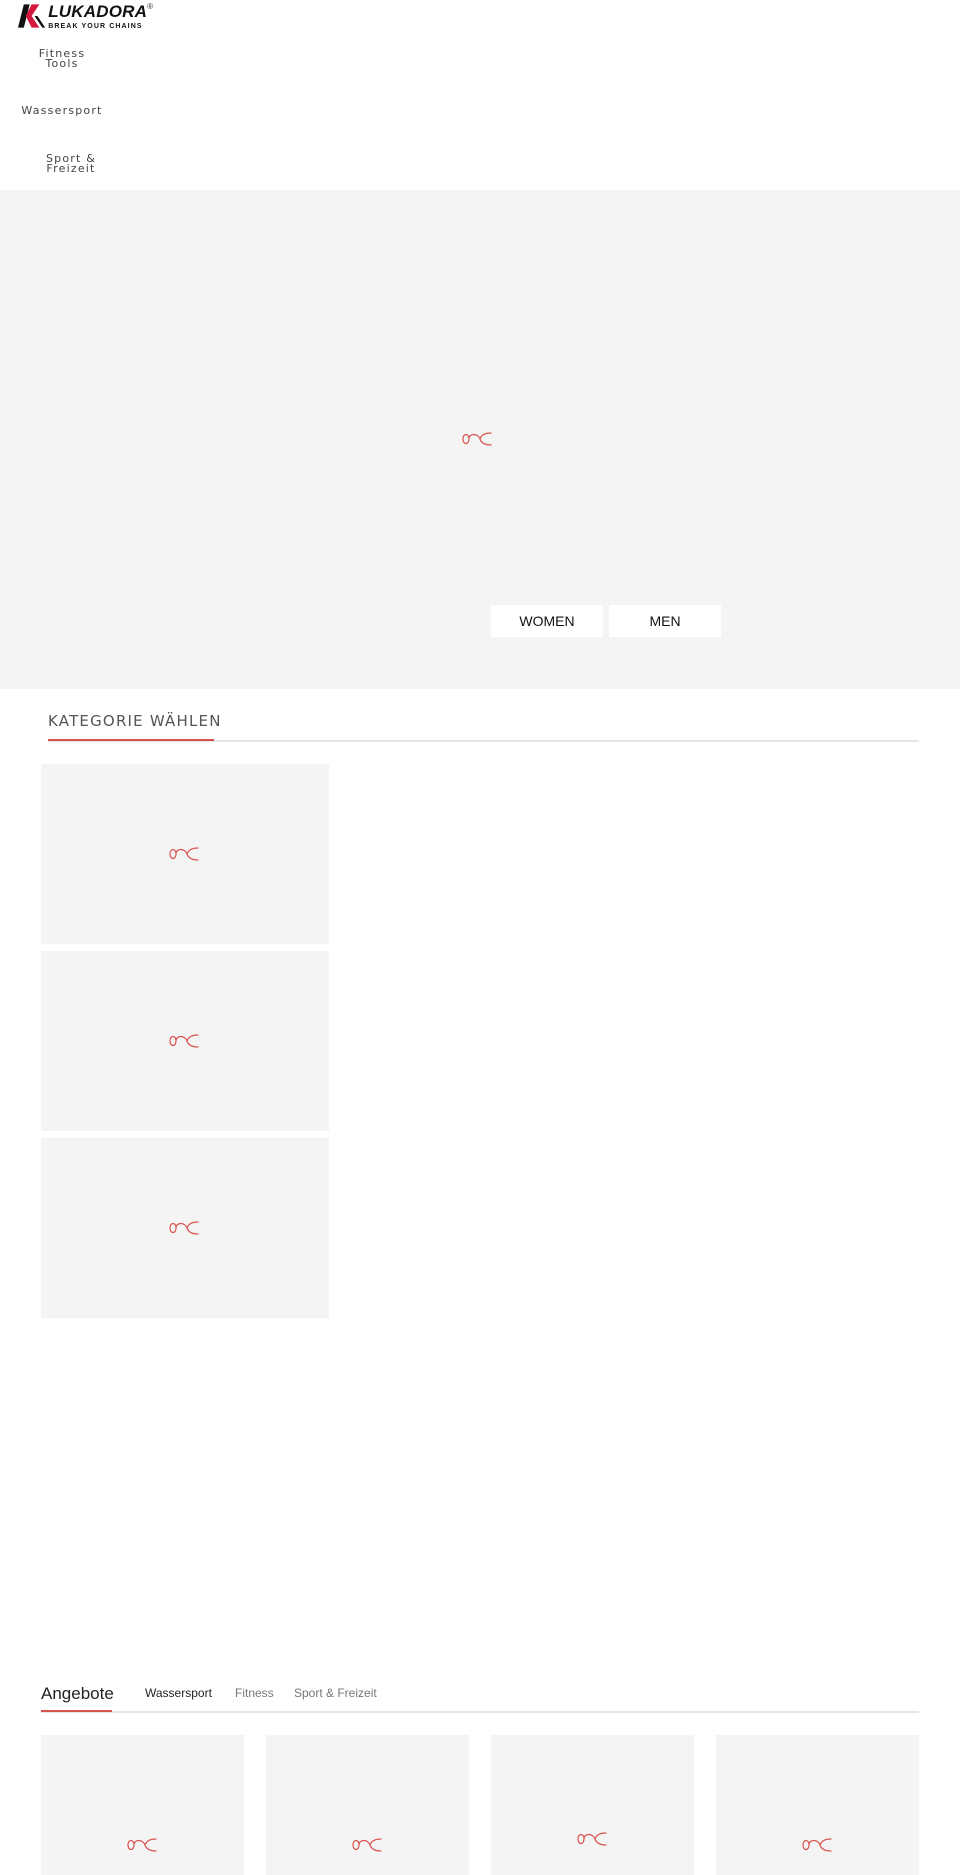  What do you see at coordinates (76, 1711) in the screenshot?
I see `offers-title-underline` at bounding box center [76, 1711].